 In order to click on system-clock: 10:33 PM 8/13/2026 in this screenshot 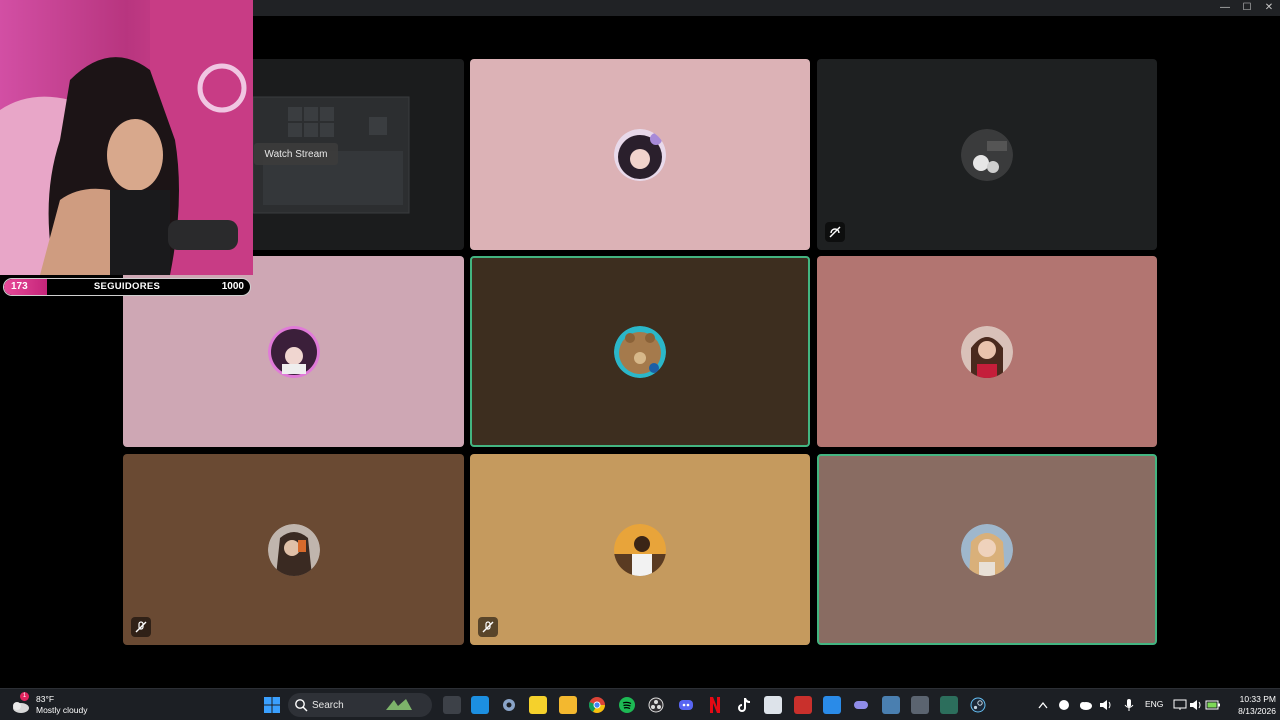, I will do `click(1250, 705)`.